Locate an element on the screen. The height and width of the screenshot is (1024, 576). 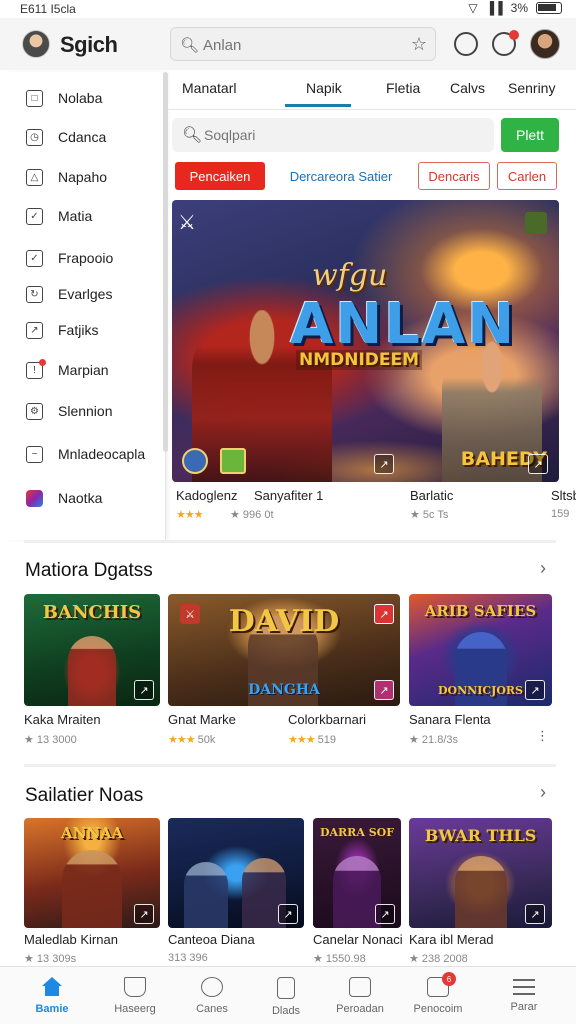
nav-chat: Peroadan is located at coordinates (360, 995).